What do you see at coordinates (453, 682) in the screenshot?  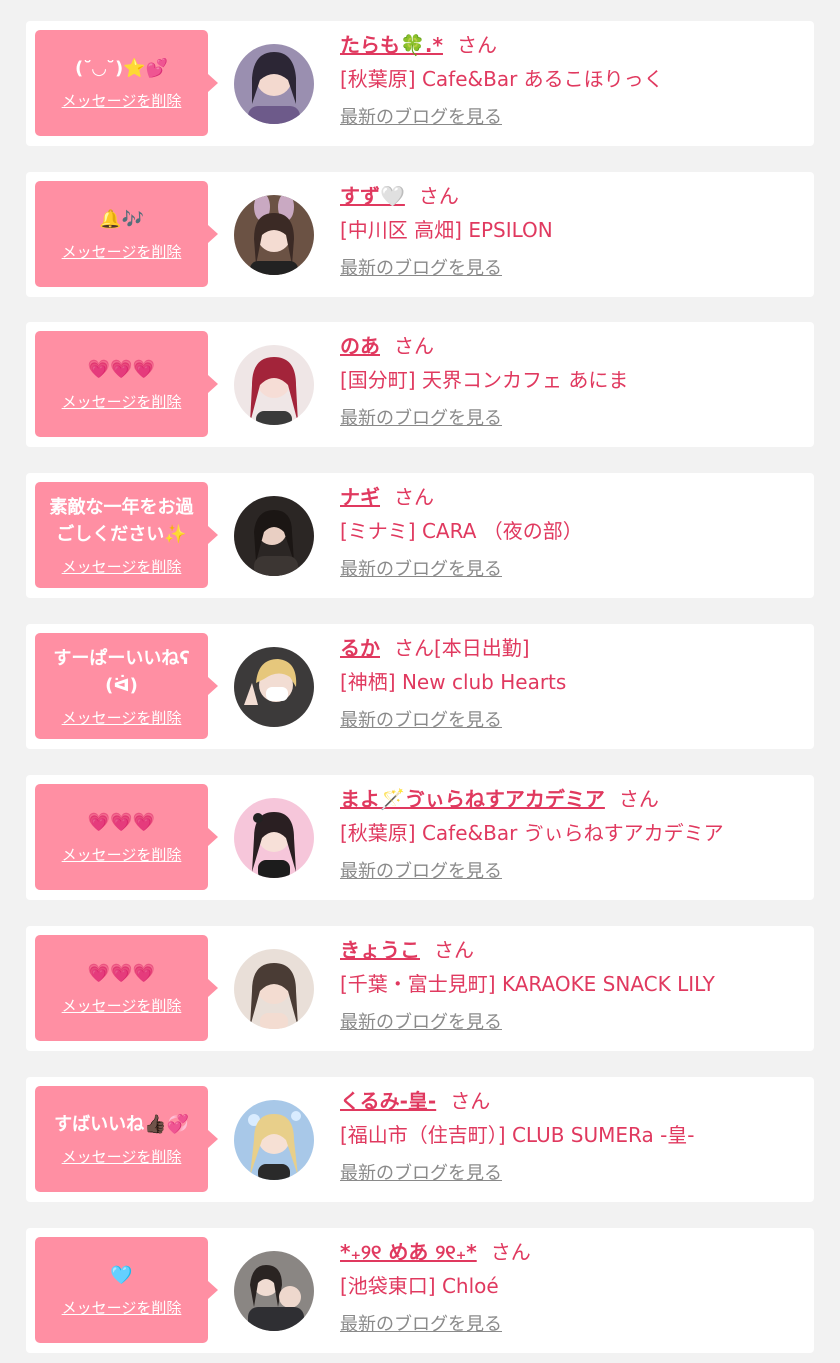 I see `shop-label: [神栖] New club Hearts` at bounding box center [453, 682].